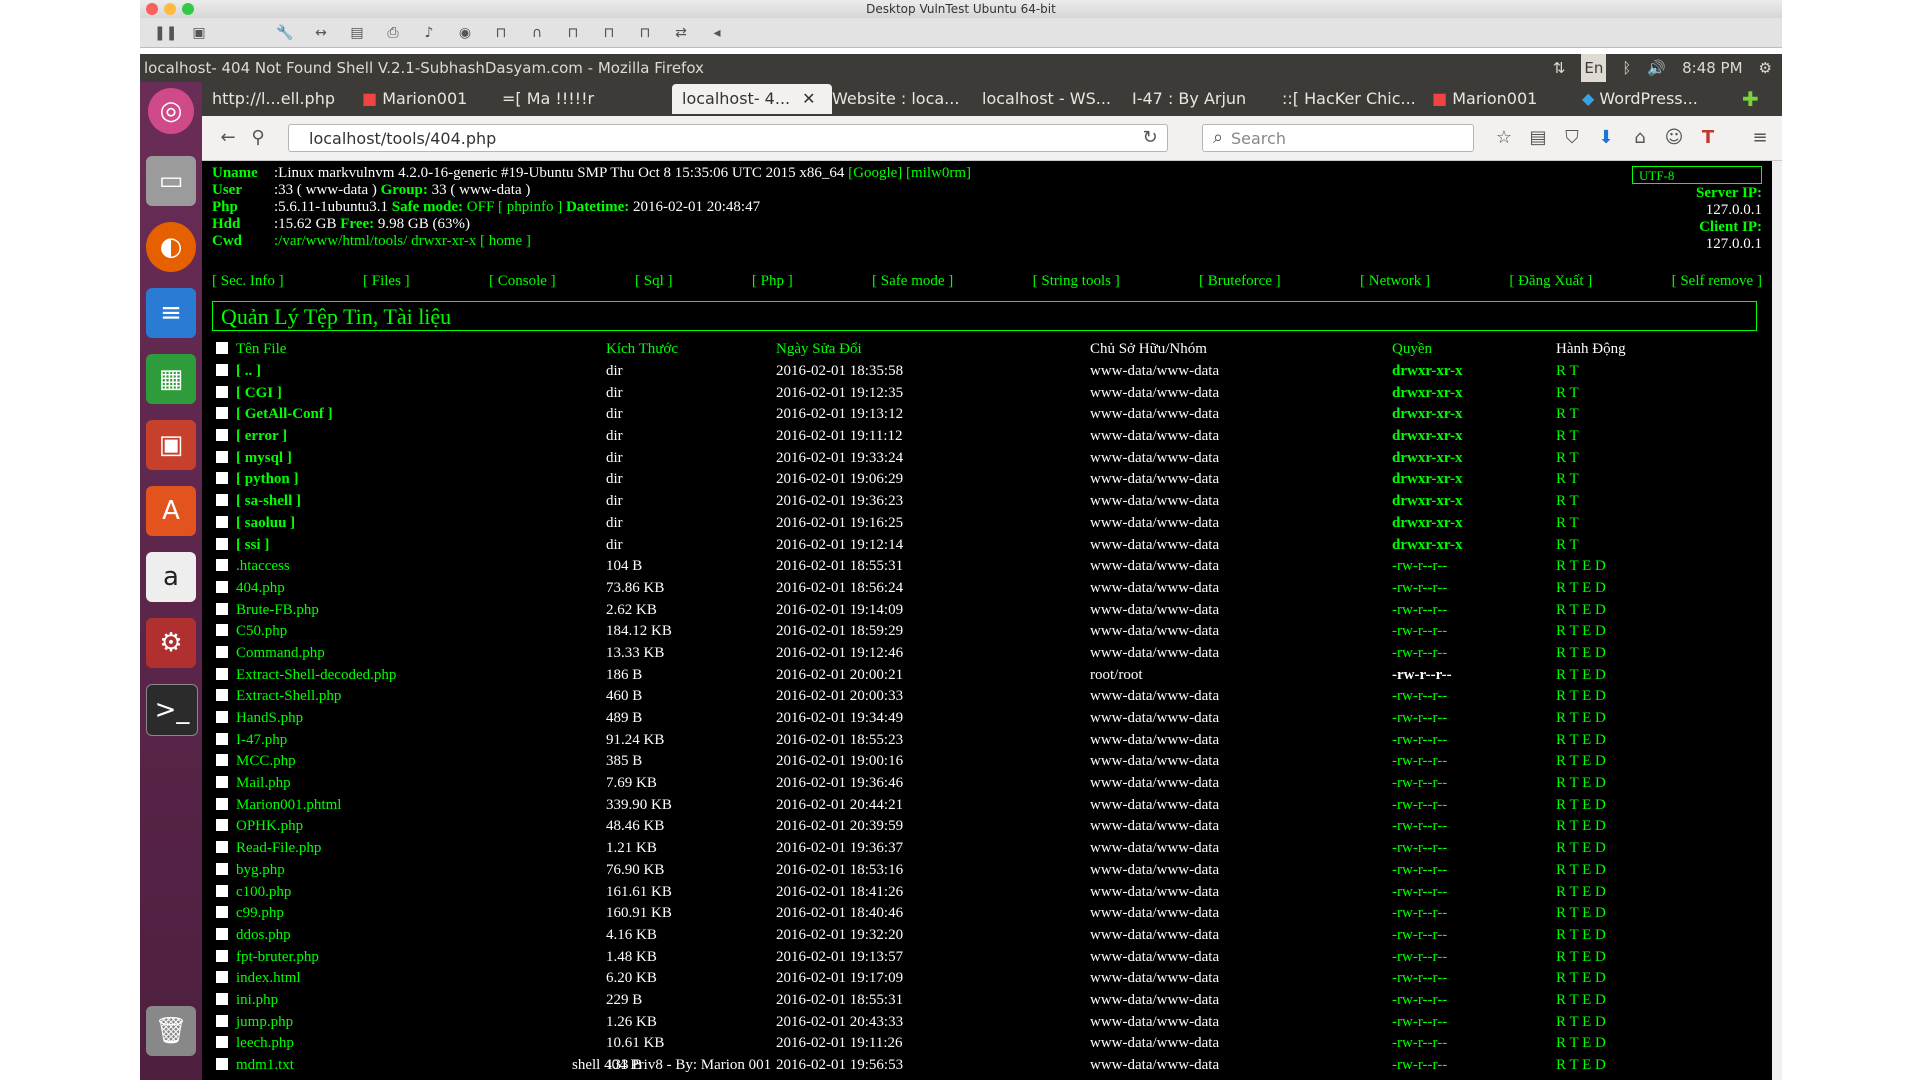  I want to click on file-name: [ error ], so click(261, 436).